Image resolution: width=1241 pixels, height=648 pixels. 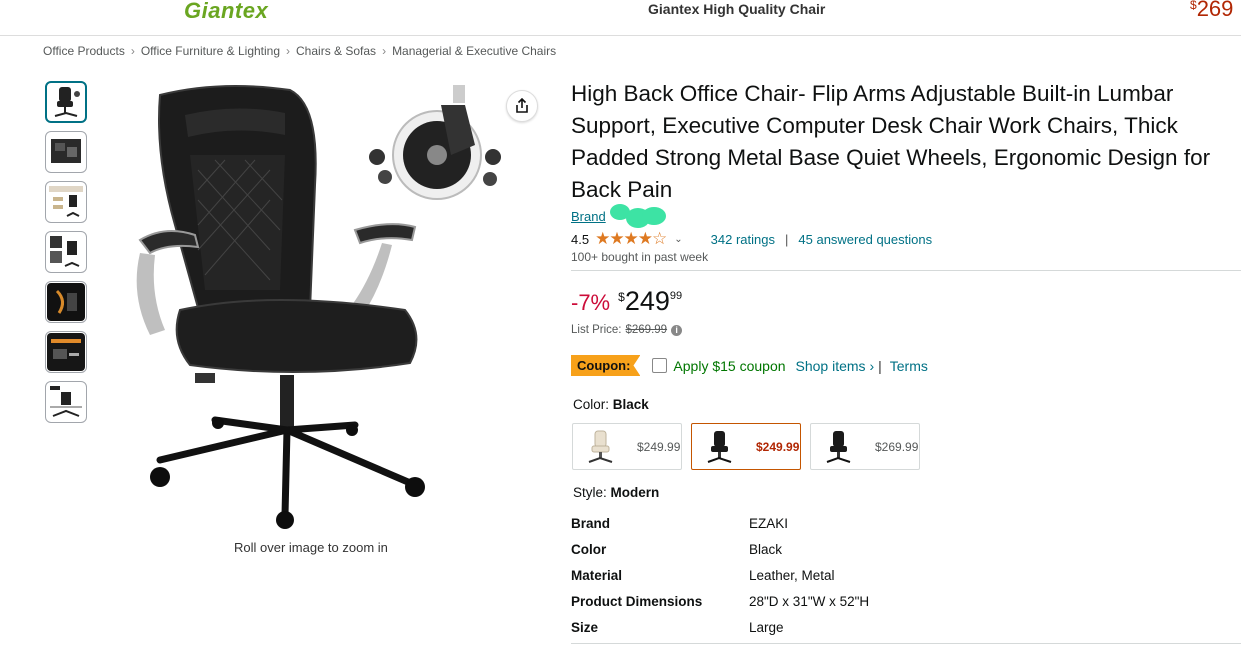 What do you see at coordinates (766, 549) in the screenshot?
I see `spec-value: Black` at bounding box center [766, 549].